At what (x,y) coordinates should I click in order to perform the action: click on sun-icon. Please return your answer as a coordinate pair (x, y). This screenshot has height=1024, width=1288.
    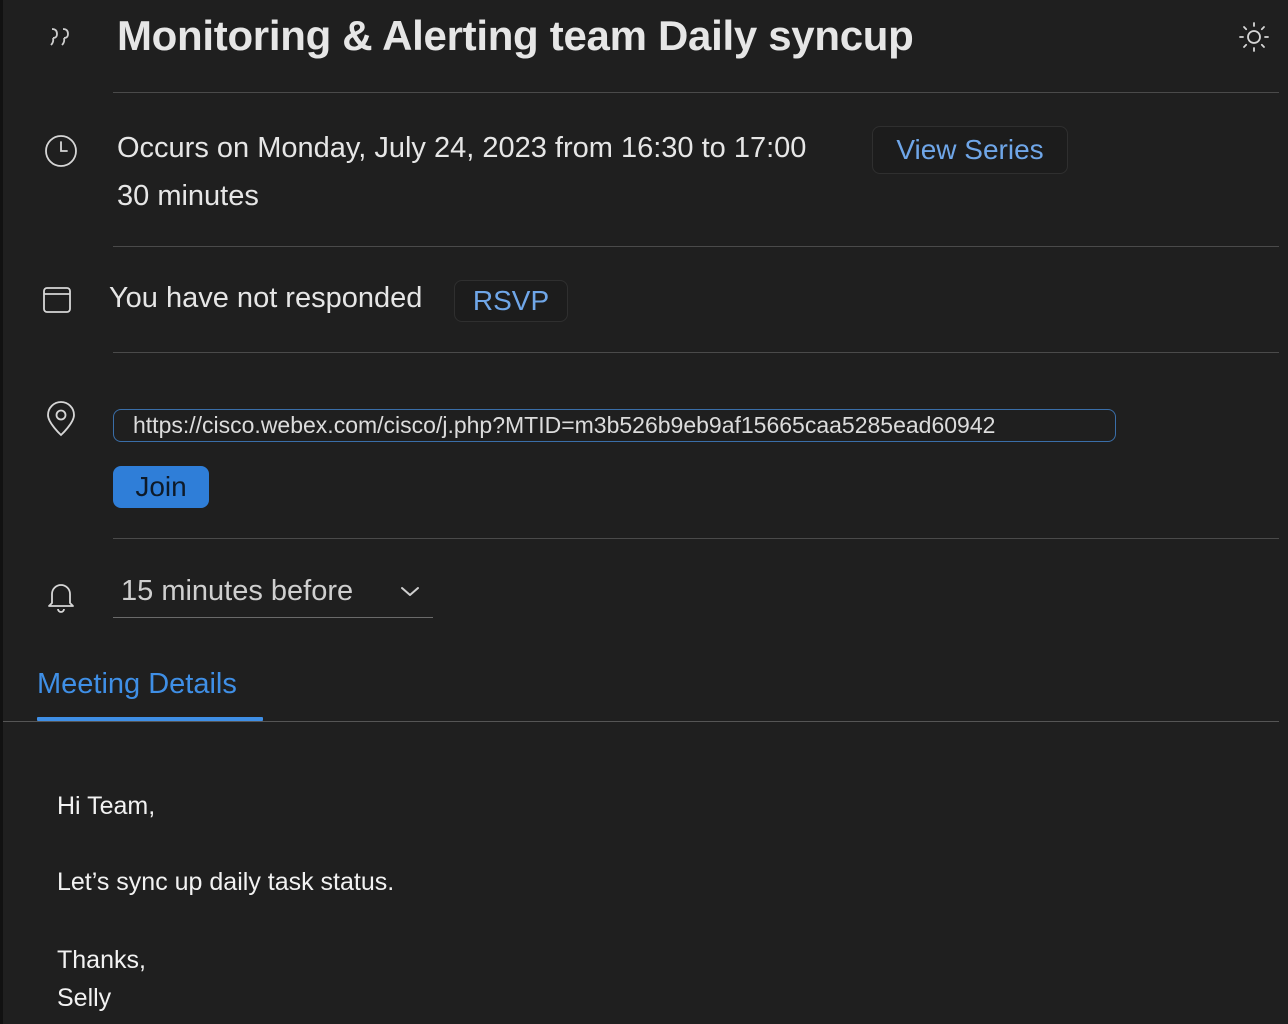
    Looking at the image, I should click on (1254, 37).